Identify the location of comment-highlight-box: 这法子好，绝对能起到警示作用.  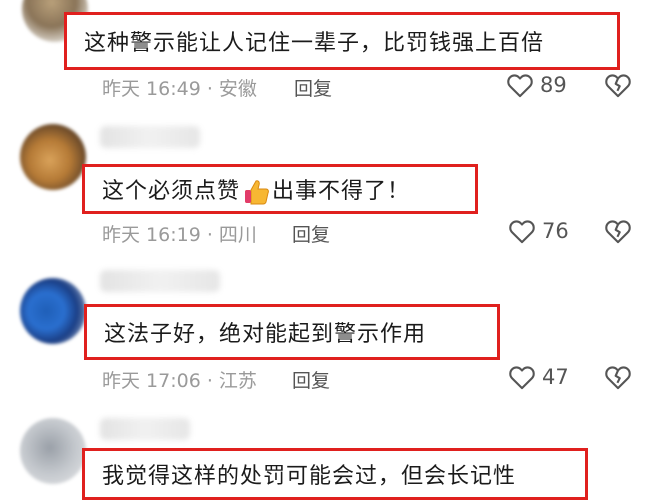
(292, 332).